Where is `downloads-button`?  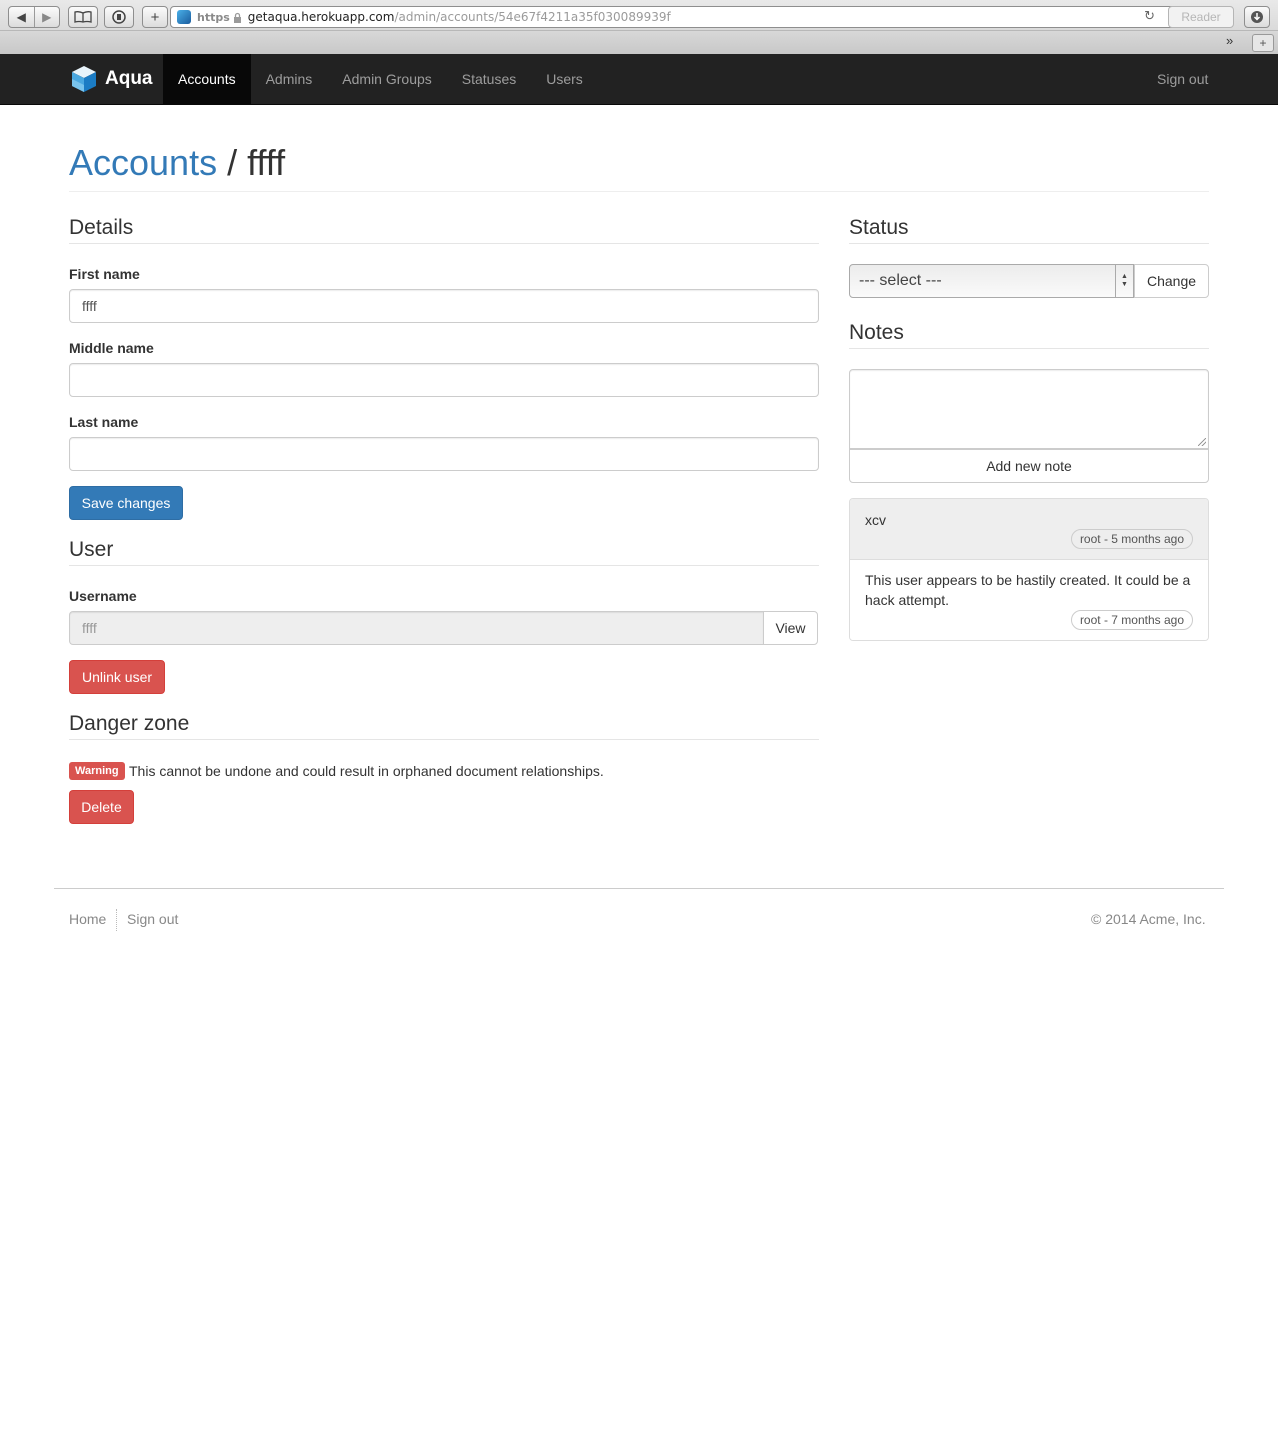 downloads-button is located at coordinates (1257, 17).